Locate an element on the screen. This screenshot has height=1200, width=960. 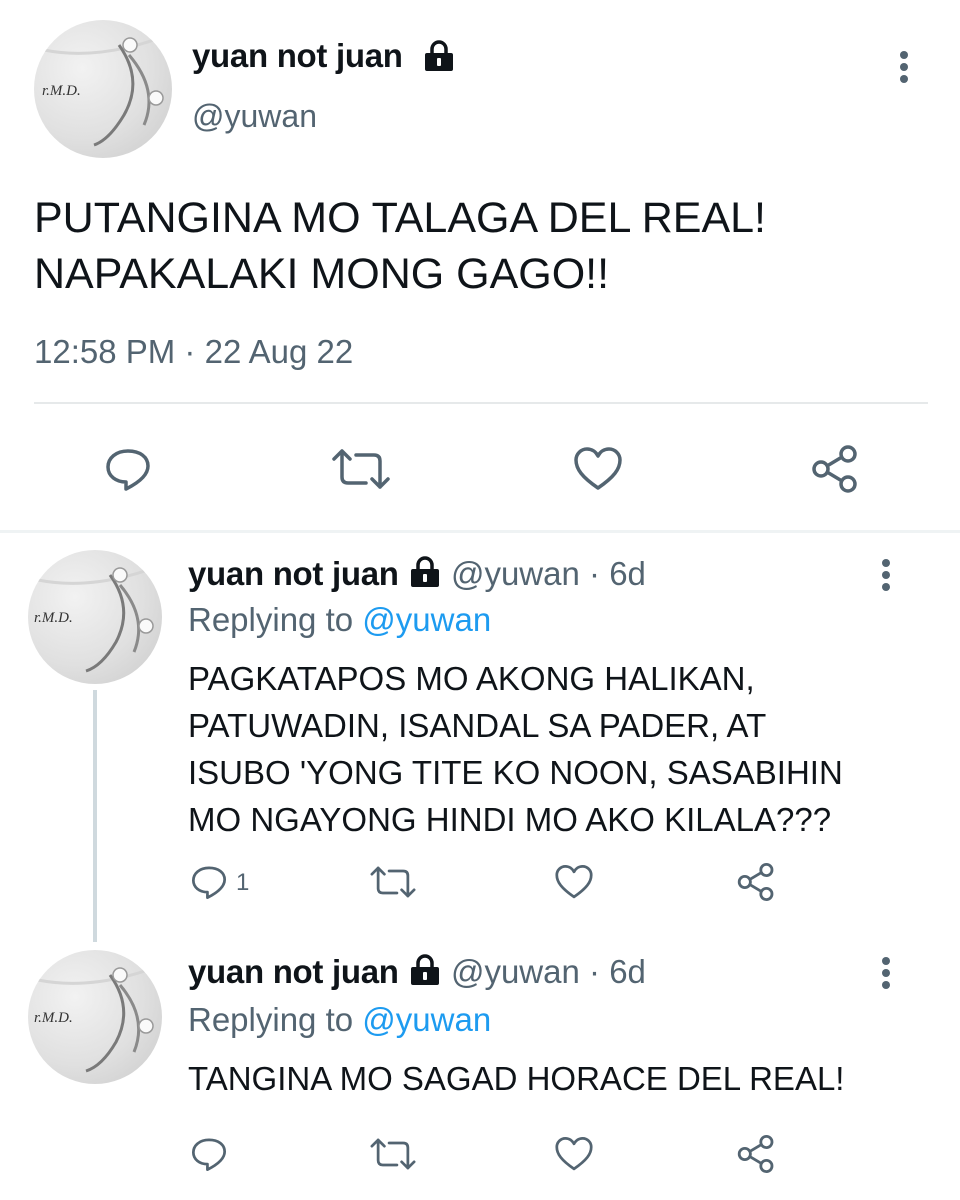
tweet-text-line: PUTANGINA MO TALAGA DEL REAL! is located at coordinates (400, 218).